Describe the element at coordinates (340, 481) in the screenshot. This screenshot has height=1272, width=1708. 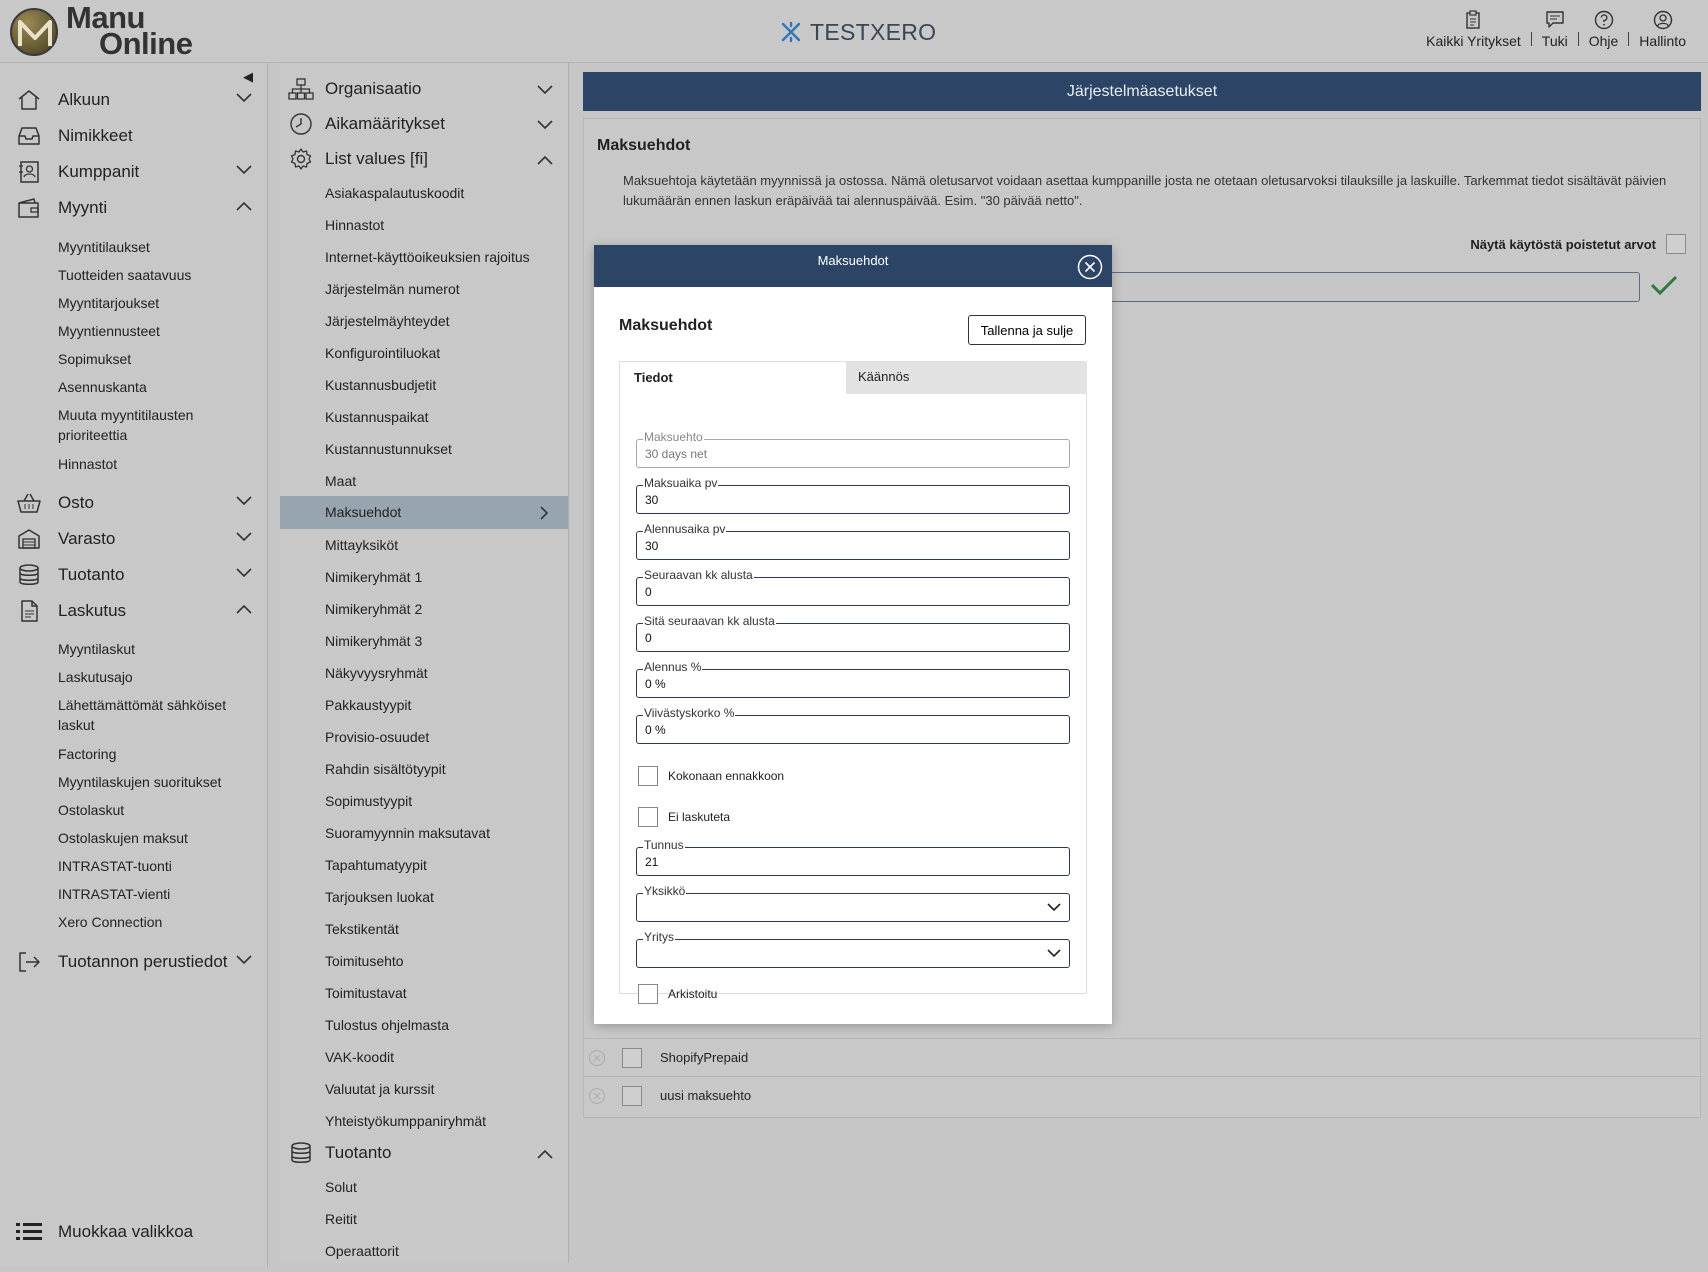
I see `list-item-maat: Maat` at that location.